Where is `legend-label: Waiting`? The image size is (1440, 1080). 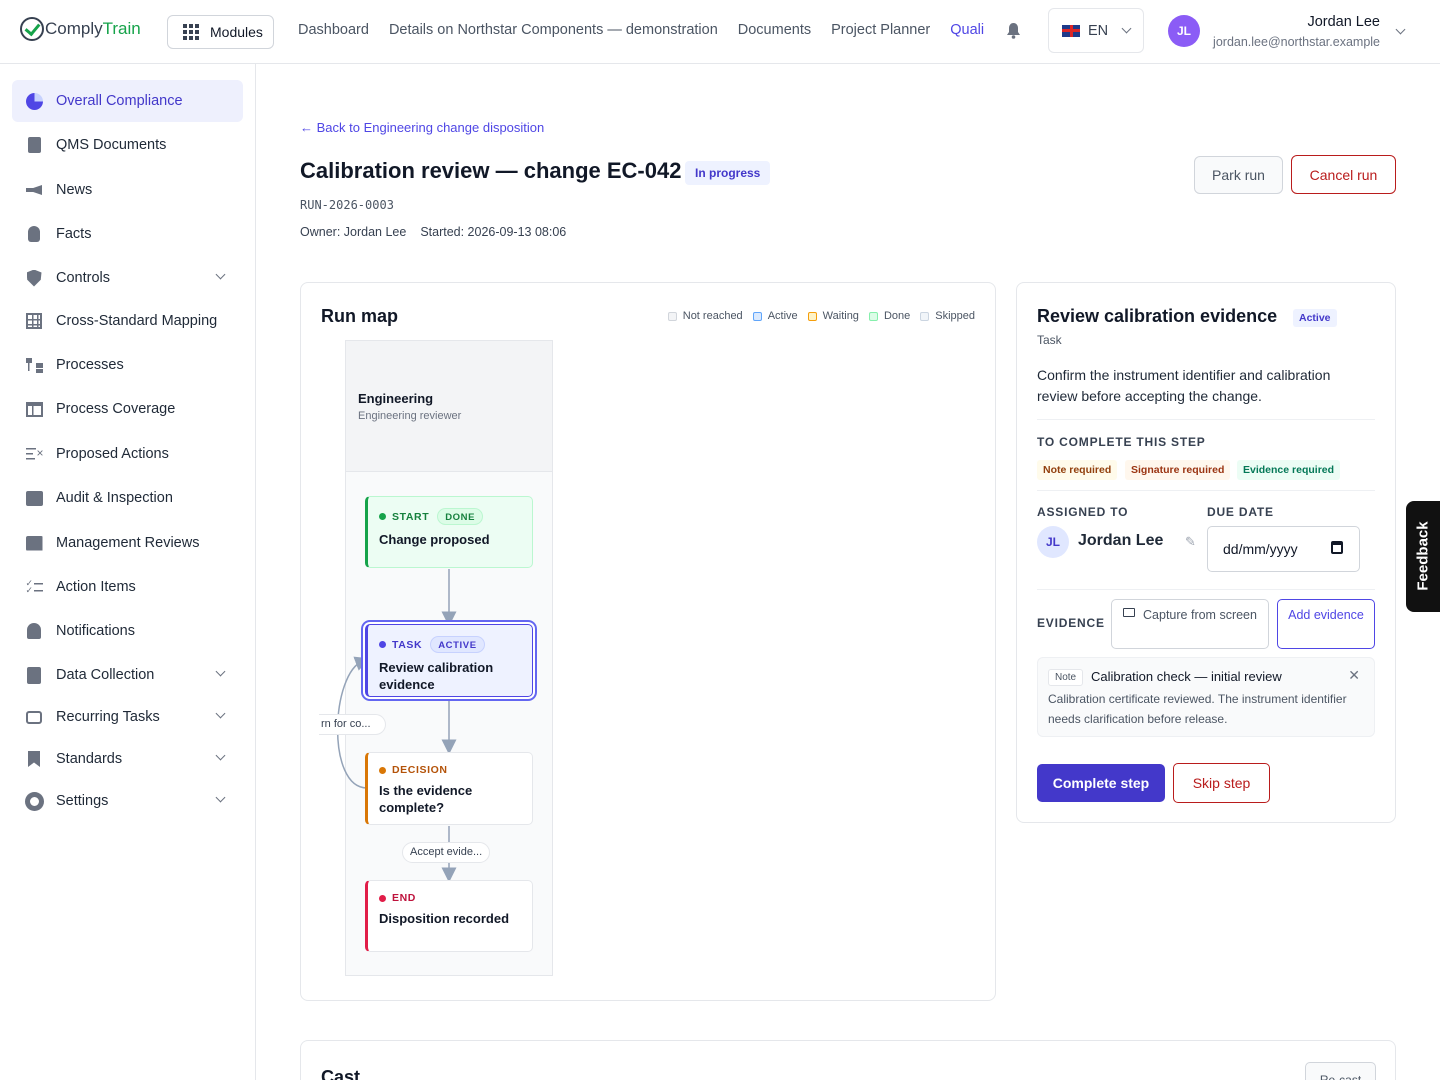
legend-label: Waiting is located at coordinates (840, 316).